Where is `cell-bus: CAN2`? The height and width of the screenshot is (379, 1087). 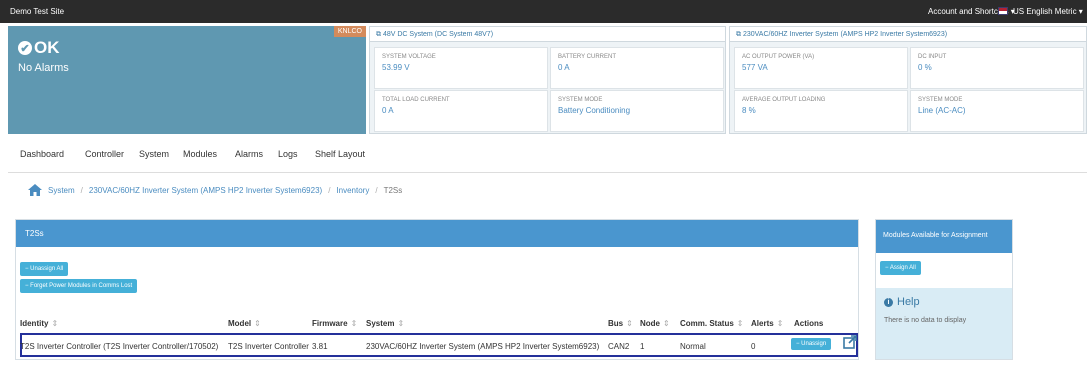 cell-bus: CAN2 is located at coordinates (619, 346).